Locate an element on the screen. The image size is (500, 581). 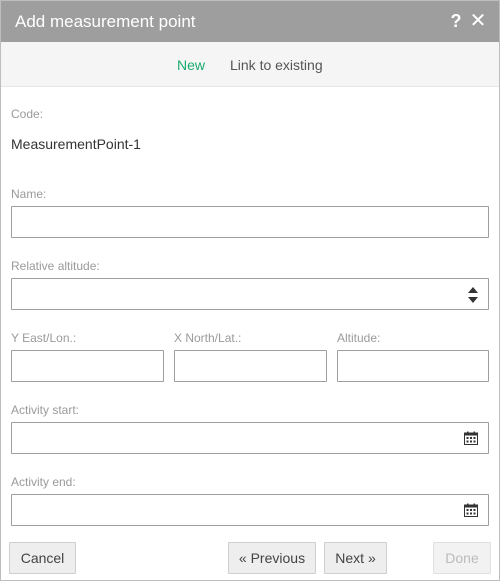
spinner-down-icon is located at coordinates (473, 300).